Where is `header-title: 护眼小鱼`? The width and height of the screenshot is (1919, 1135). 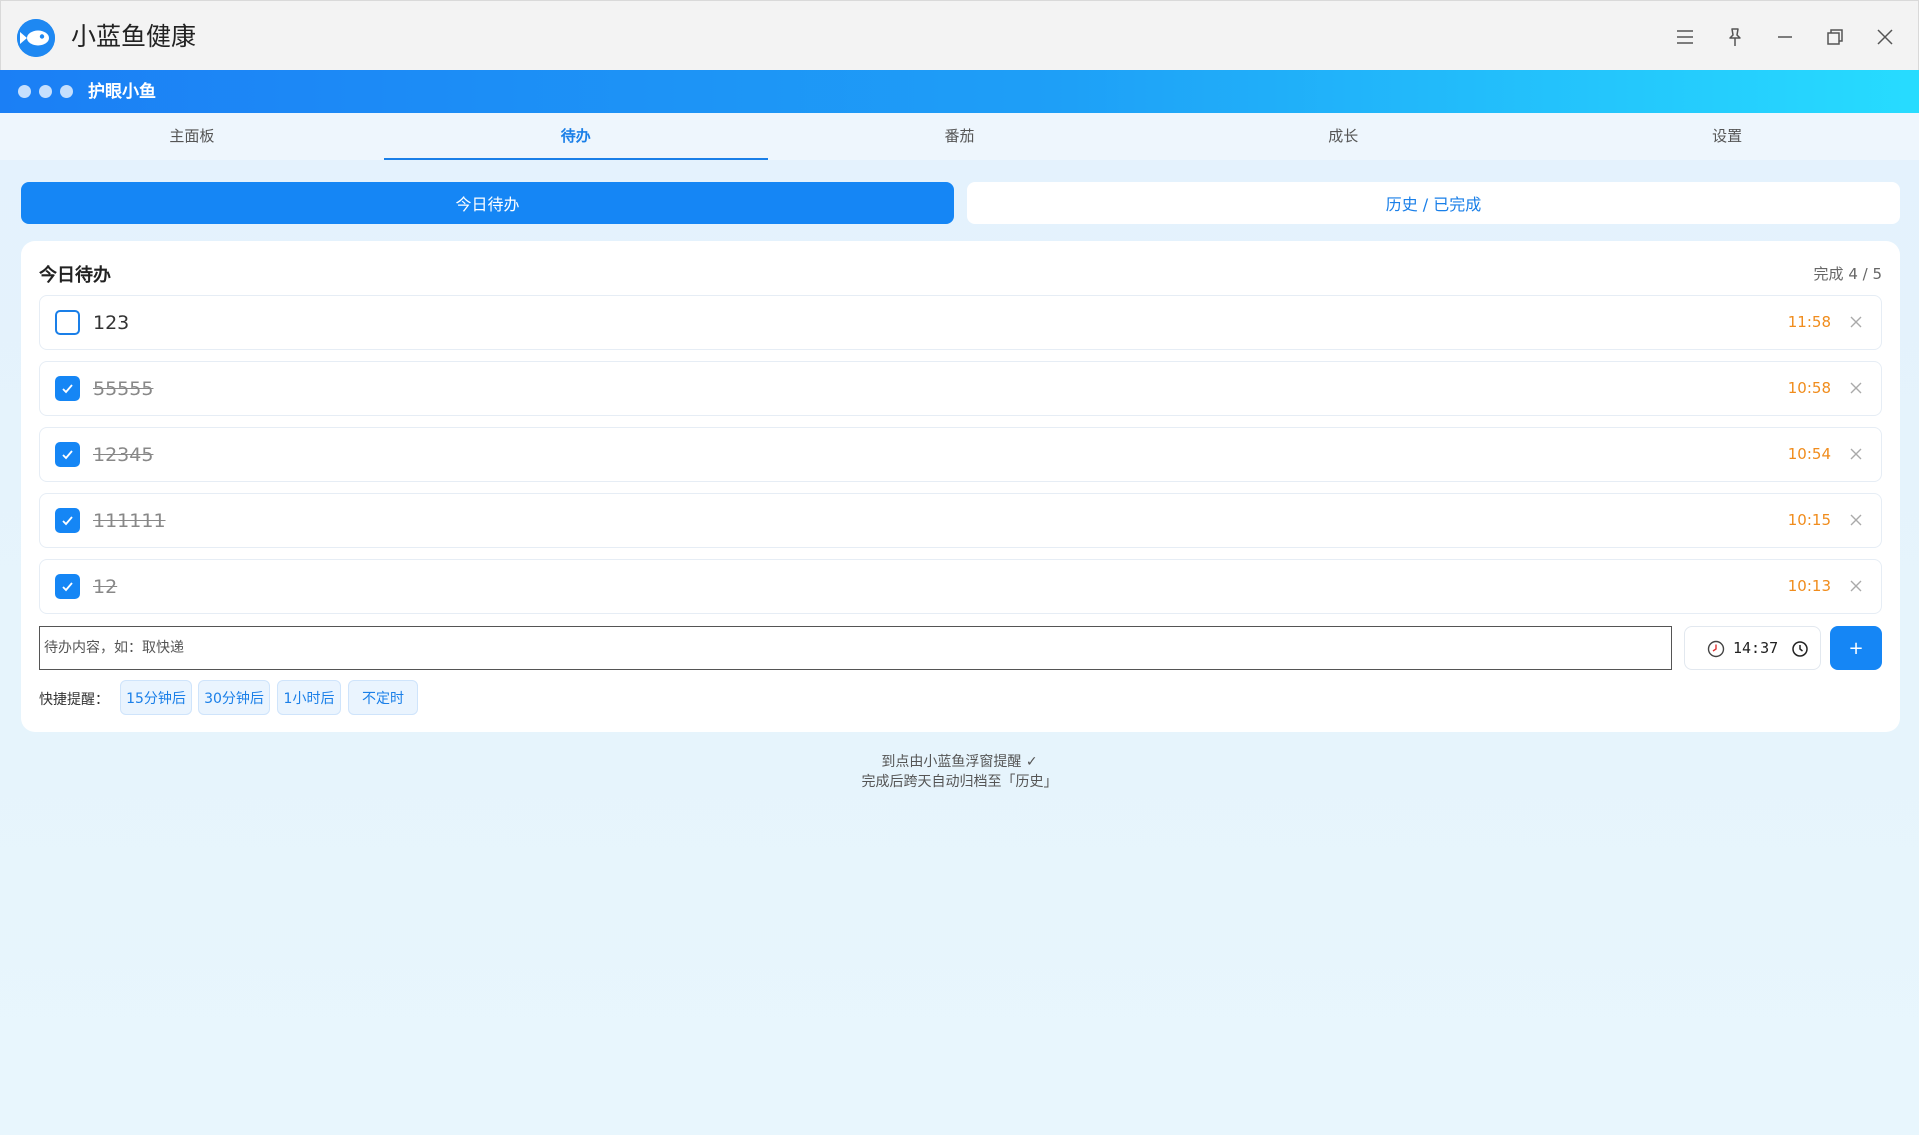
header-title: 护眼小鱼 is located at coordinates (122, 92).